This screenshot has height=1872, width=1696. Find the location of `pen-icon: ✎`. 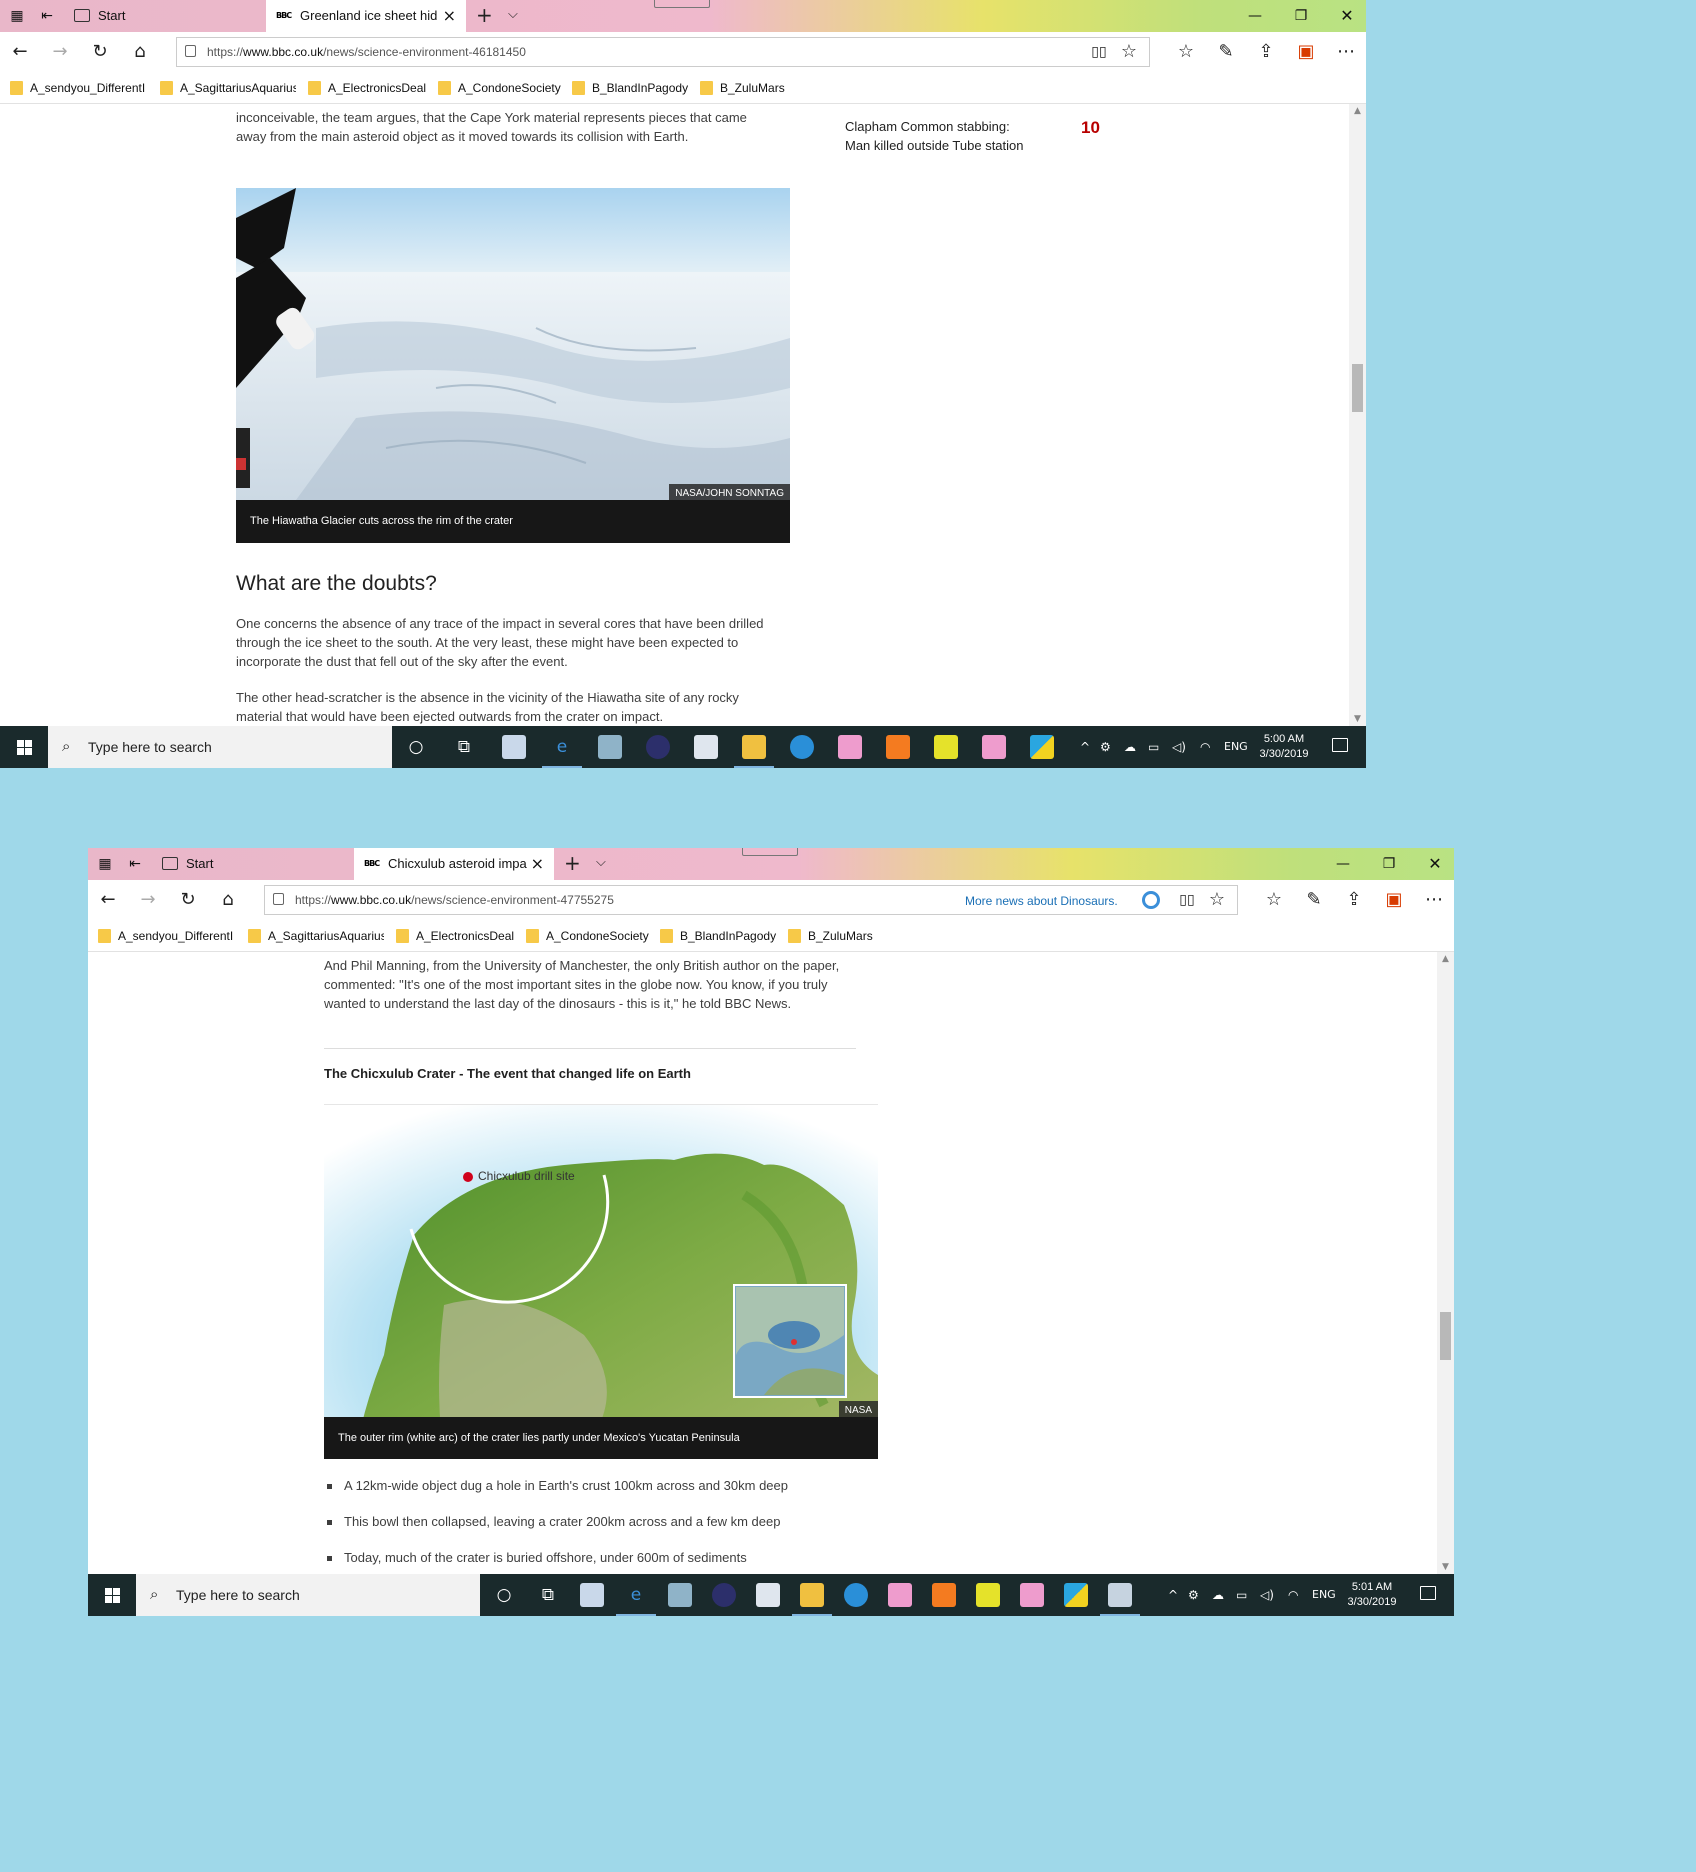

pen-icon: ✎ is located at coordinates (1226, 52).